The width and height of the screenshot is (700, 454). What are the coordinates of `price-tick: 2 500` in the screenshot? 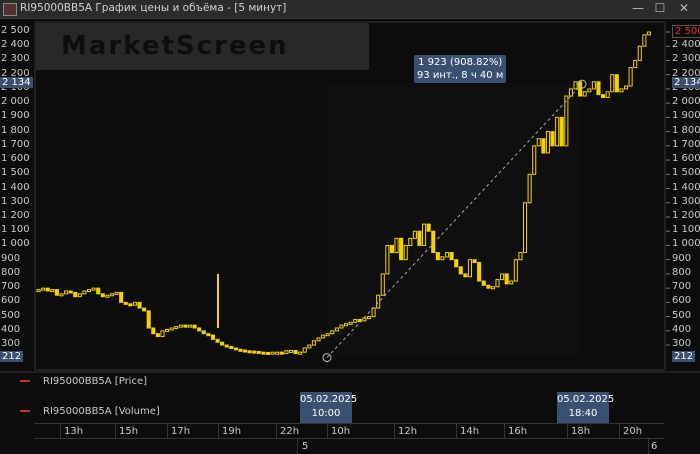 It's located at (15, 30).